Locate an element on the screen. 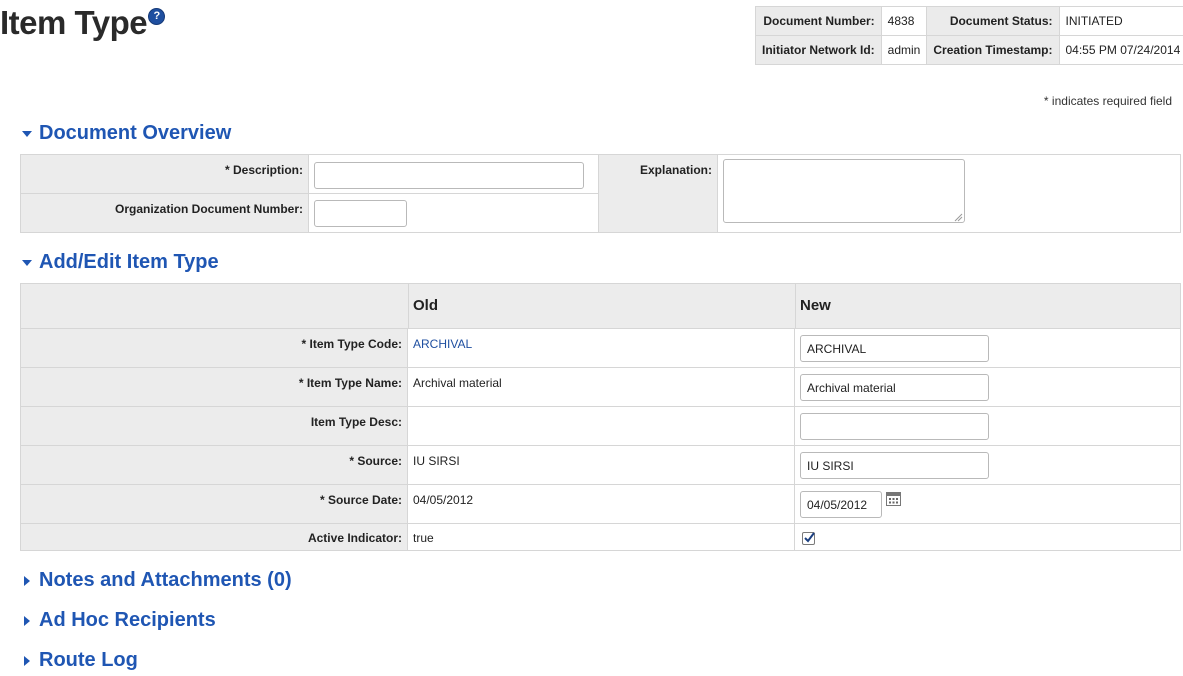 The width and height of the screenshot is (1183, 676). source-label: * Source: is located at coordinates (214, 465).